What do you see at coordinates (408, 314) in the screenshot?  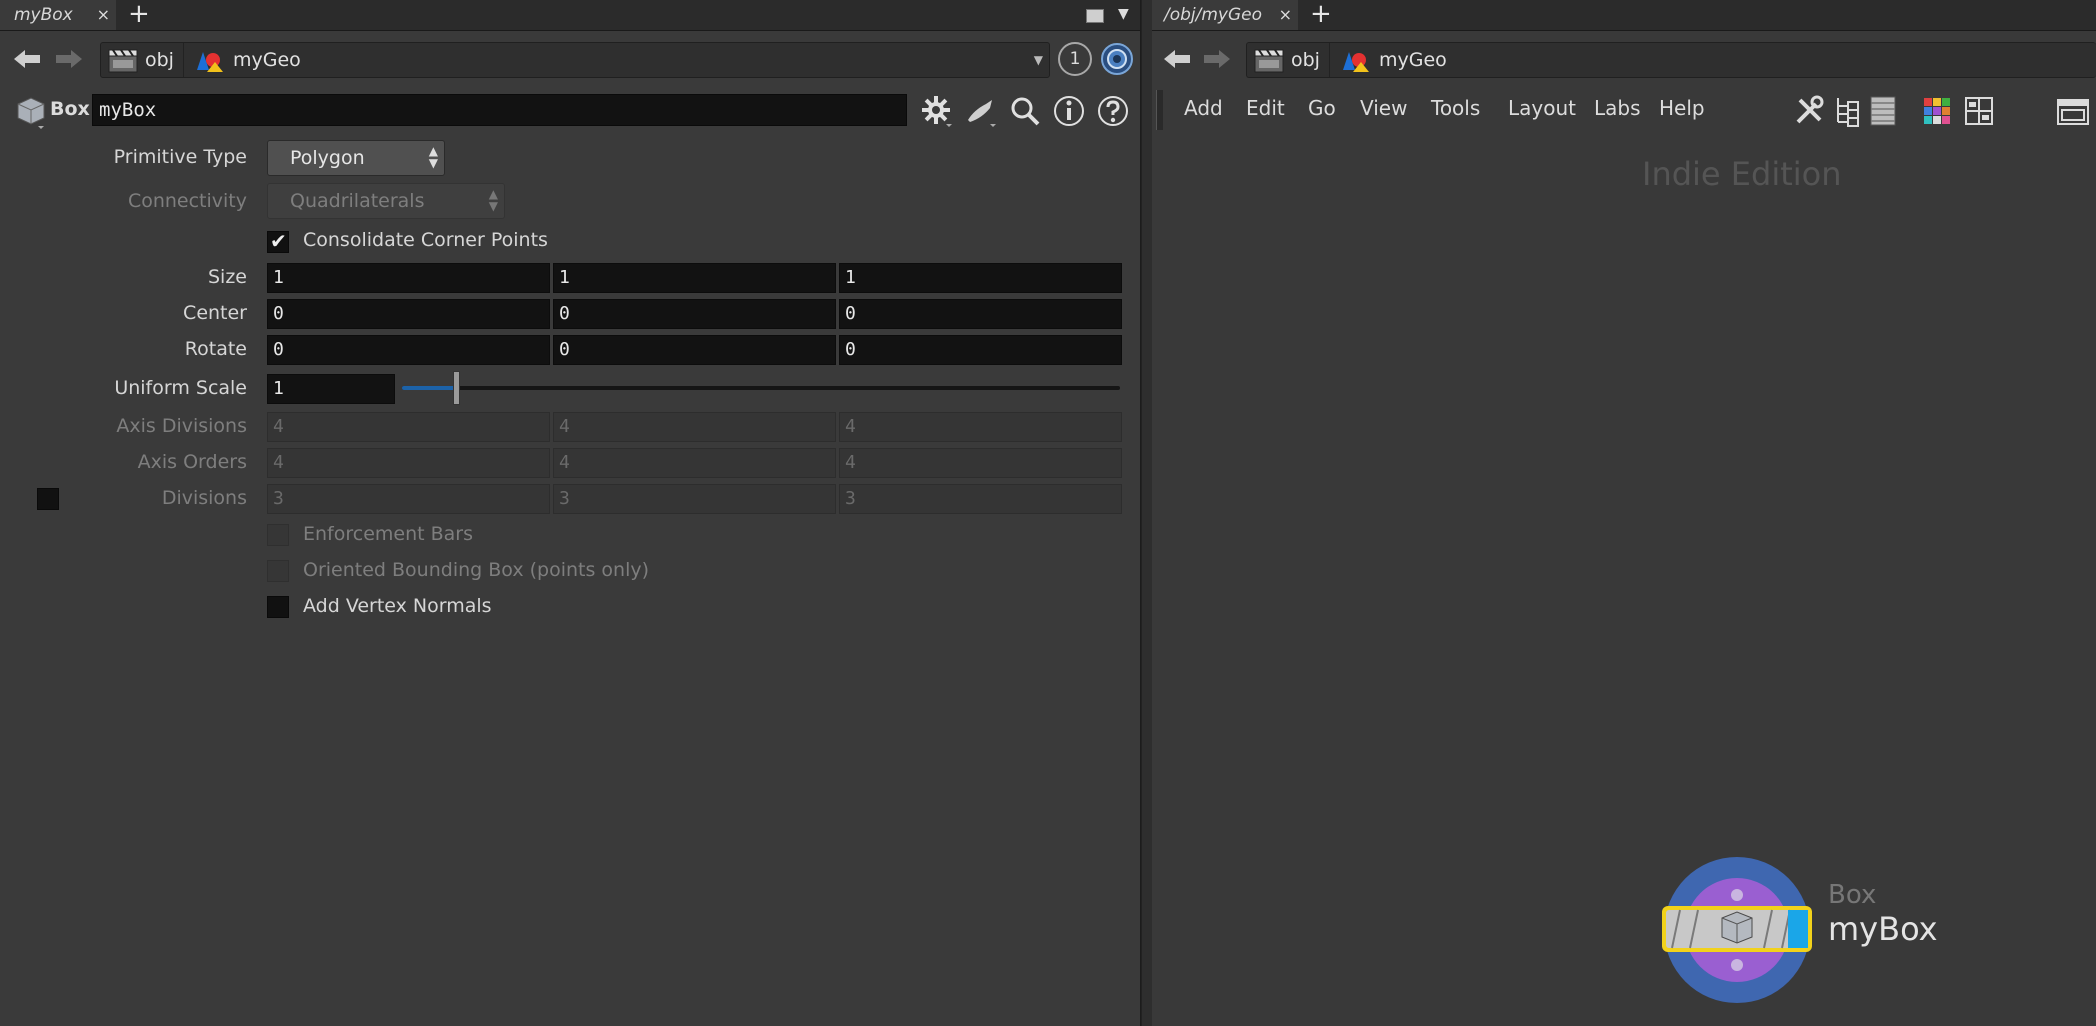 I see `center-x-field: 0` at bounding box center [408, 314].